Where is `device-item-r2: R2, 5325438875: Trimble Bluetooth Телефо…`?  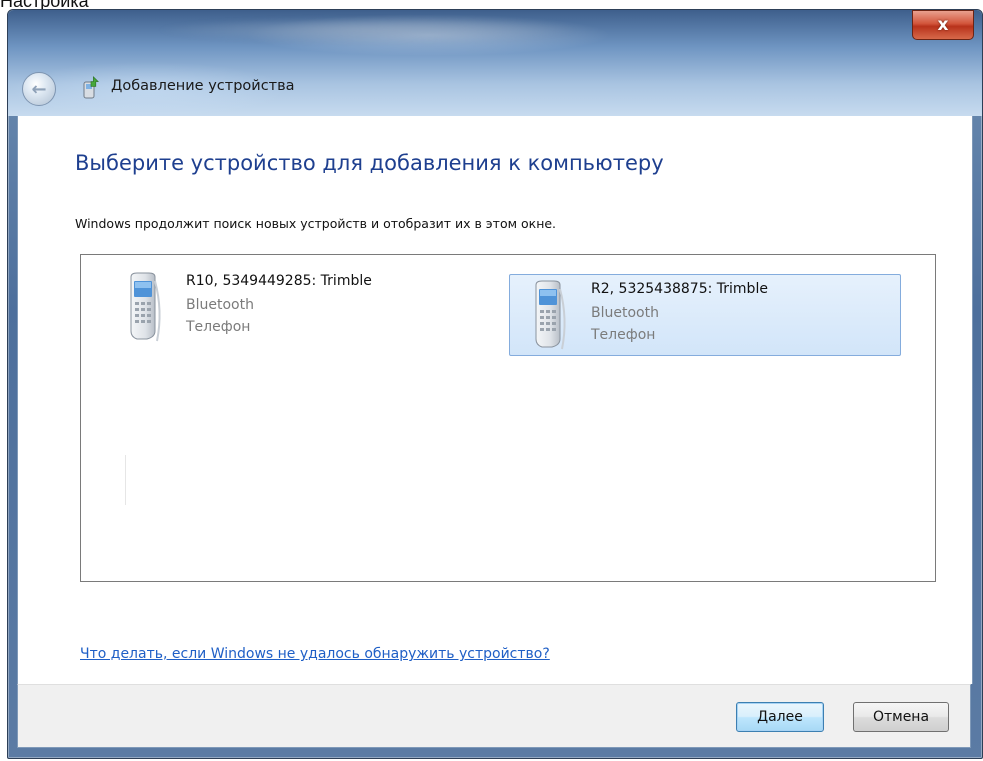 device-item-r2: R2, 5325438875: Trimble Bluetooth Телефо… is located at coordinates (705, 315).